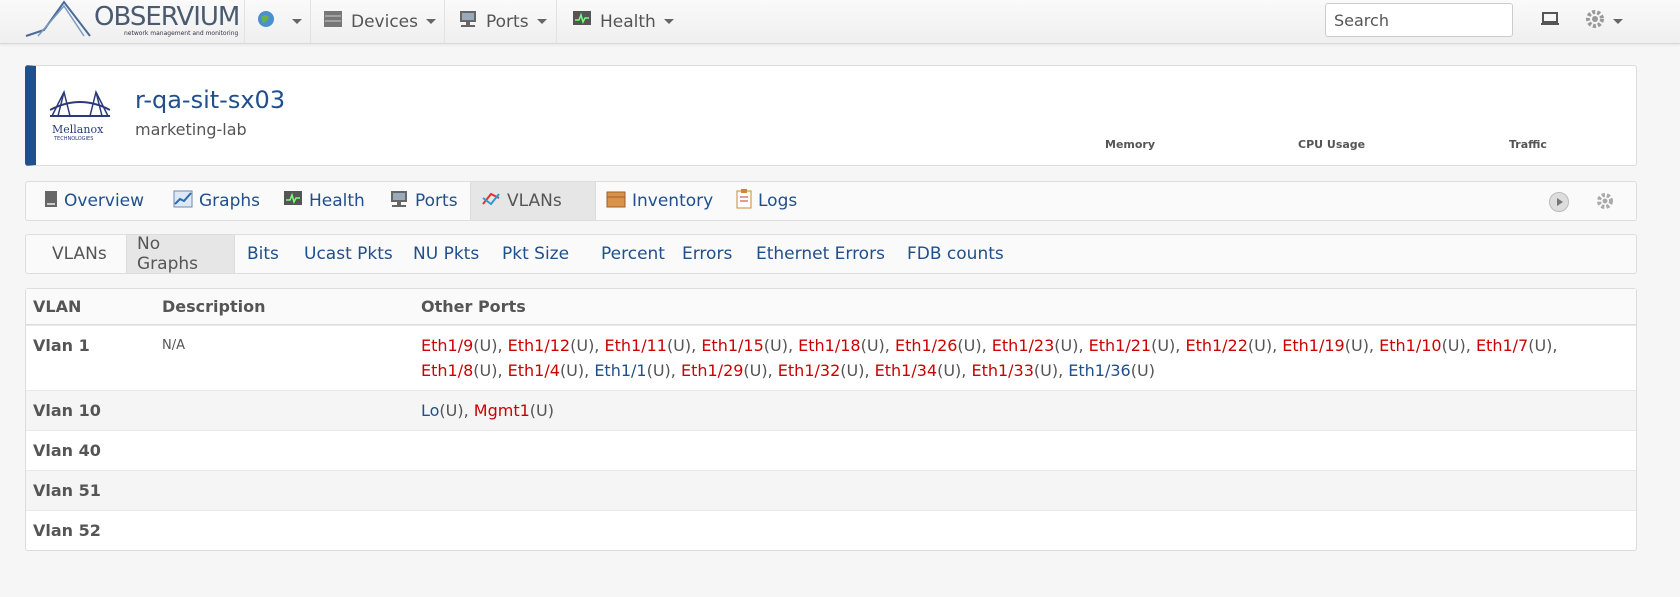 The width and height of the screenshot is (1680, 597). I want to click on port-link: Eth1/9, so click(447, 345).